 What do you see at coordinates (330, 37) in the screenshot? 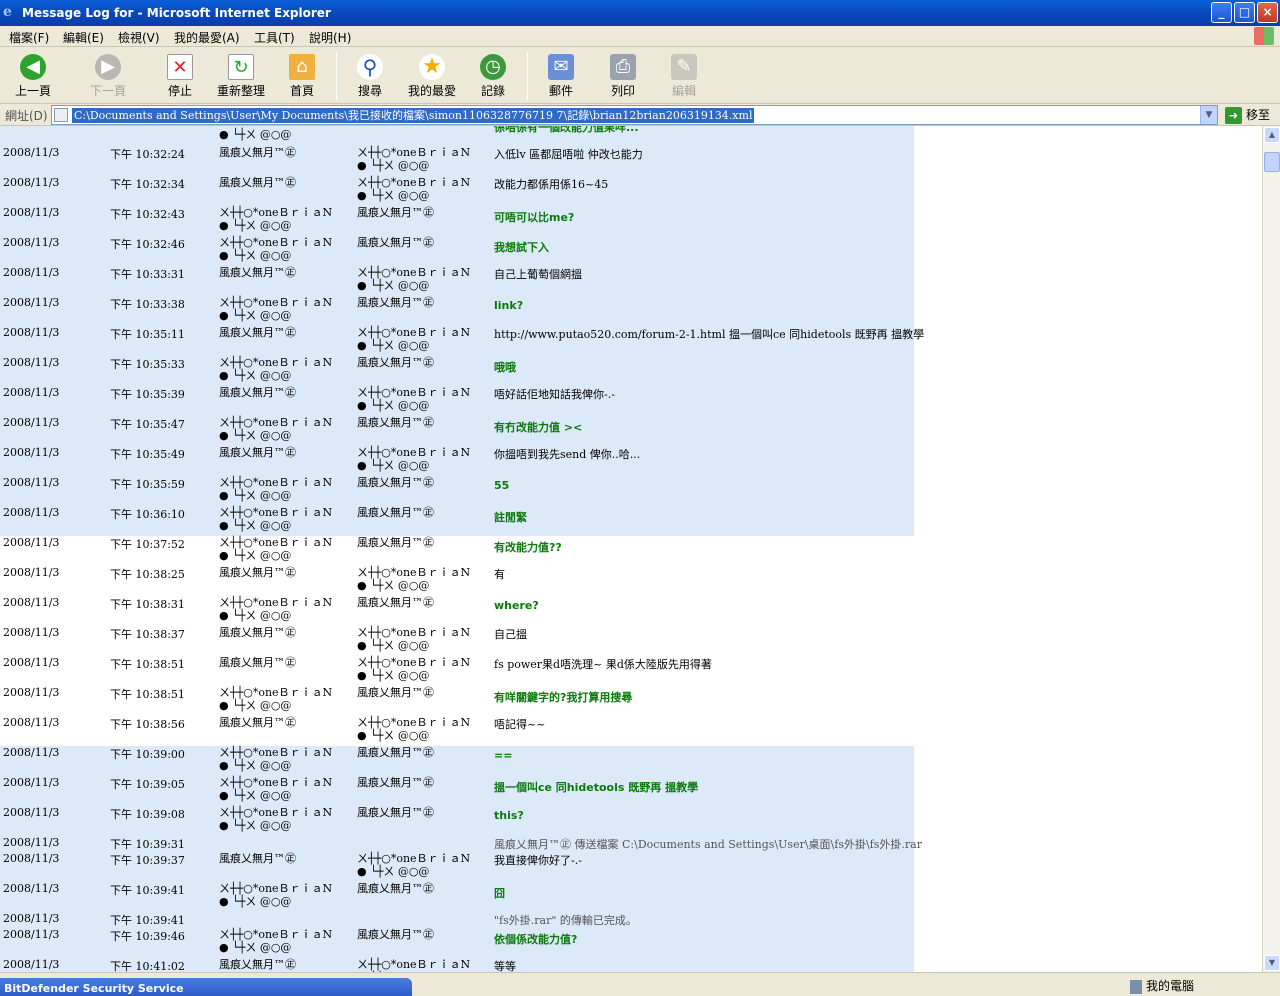
I see `menu-help: 說明(H)` at bounding box center [330, 37].